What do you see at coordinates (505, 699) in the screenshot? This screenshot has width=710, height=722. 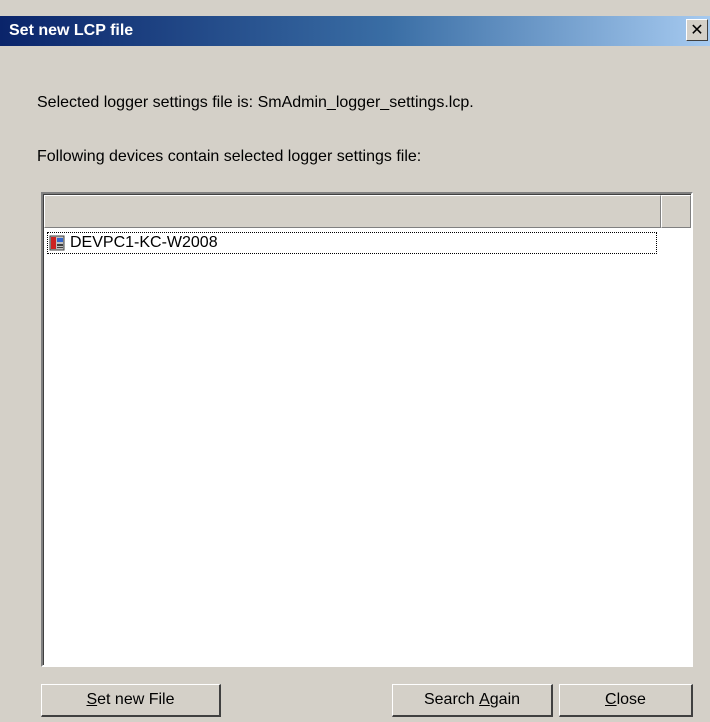 I see `search-again-label-rest: gain` at bounding box center [505, 699].